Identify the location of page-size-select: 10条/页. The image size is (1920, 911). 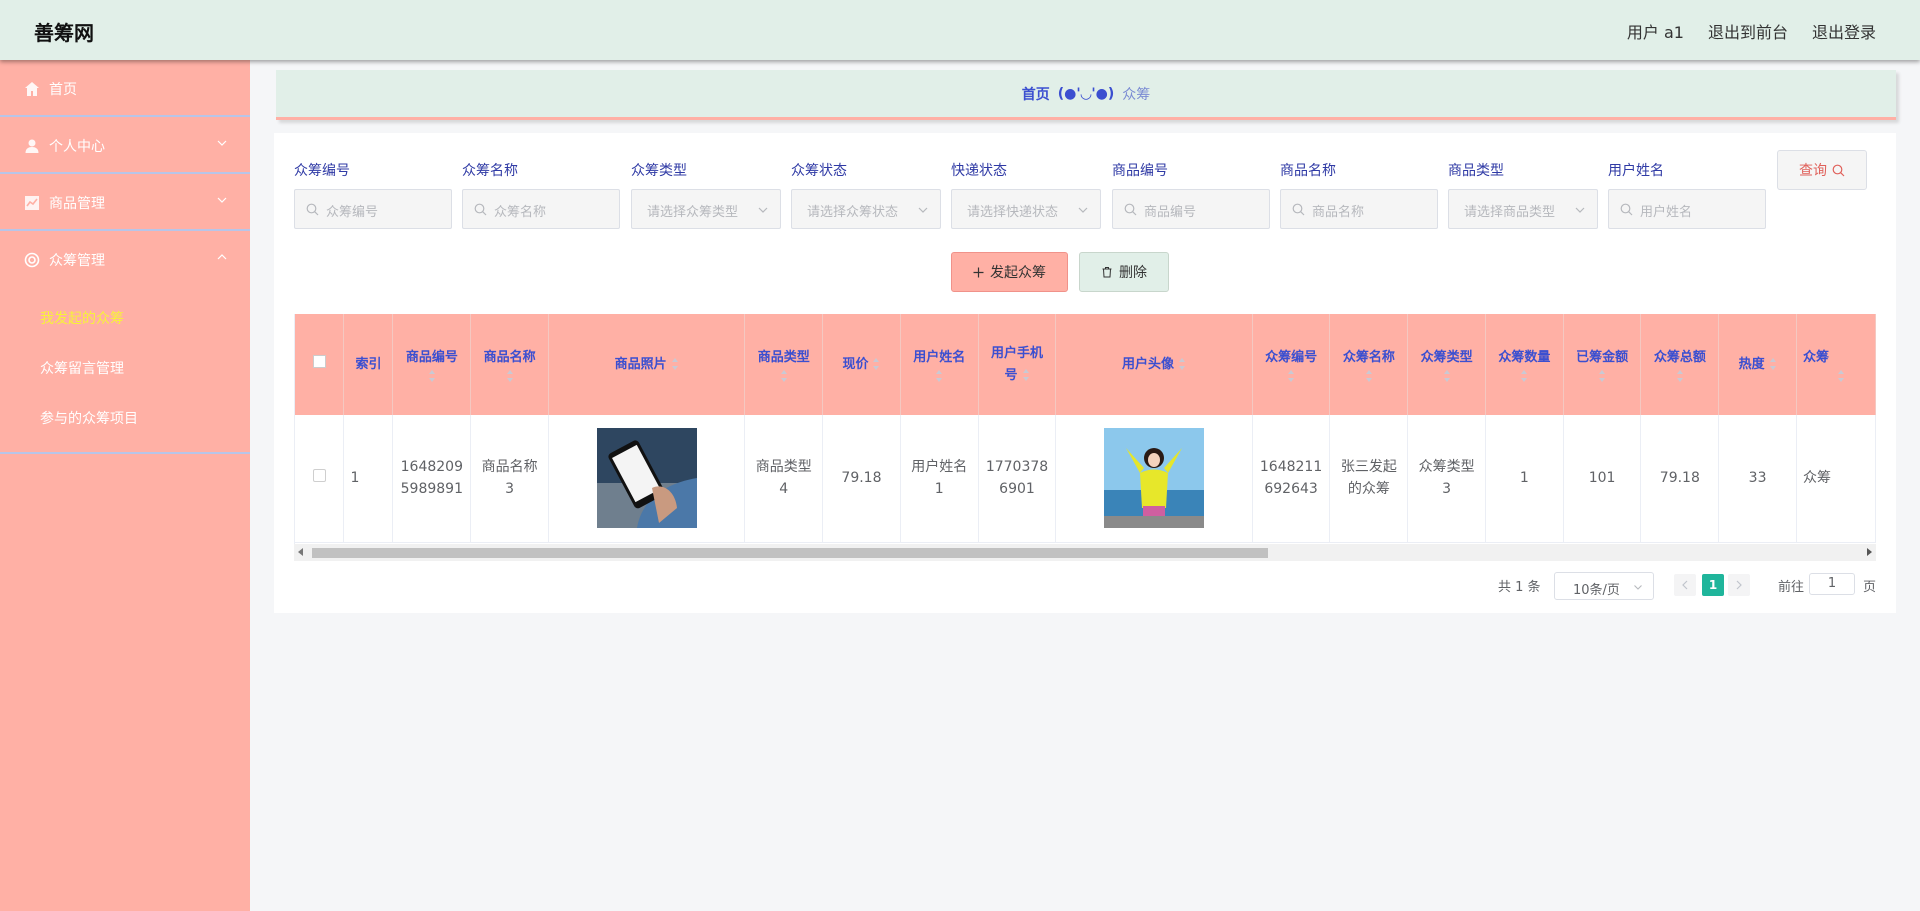
(1604, 586).